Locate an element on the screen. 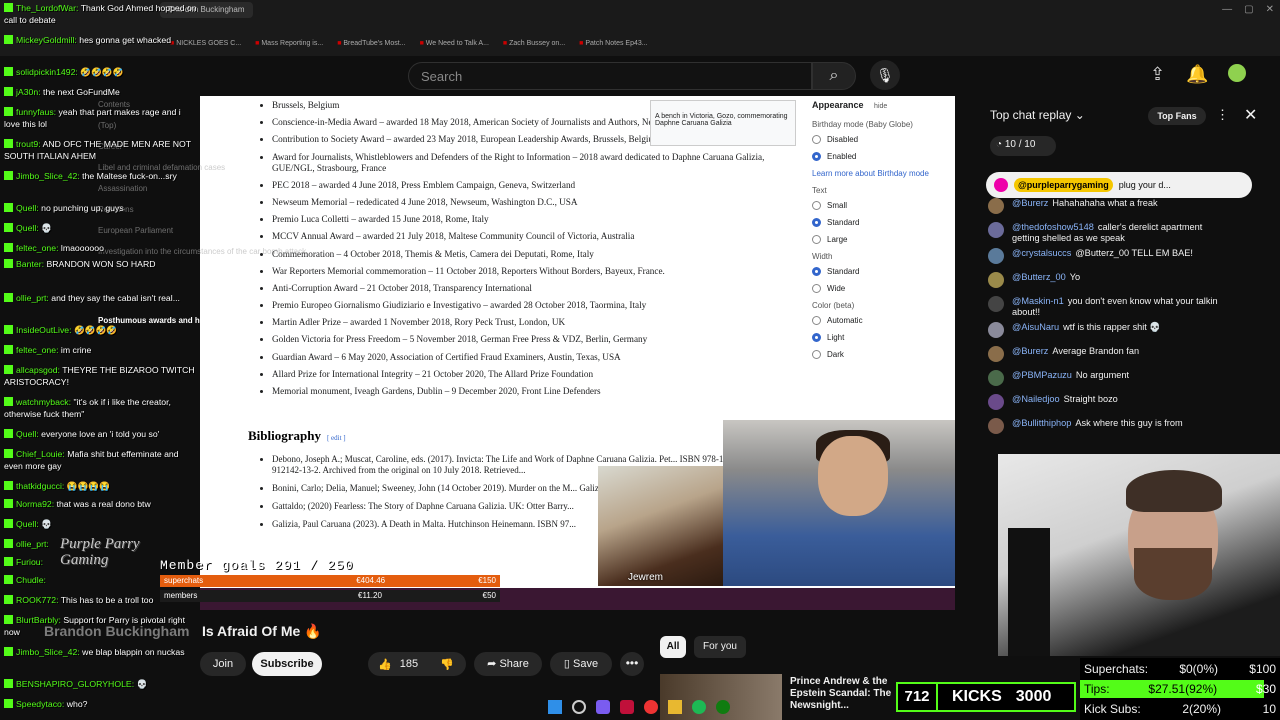  xbox-icon is located at coordinates (723, 707).